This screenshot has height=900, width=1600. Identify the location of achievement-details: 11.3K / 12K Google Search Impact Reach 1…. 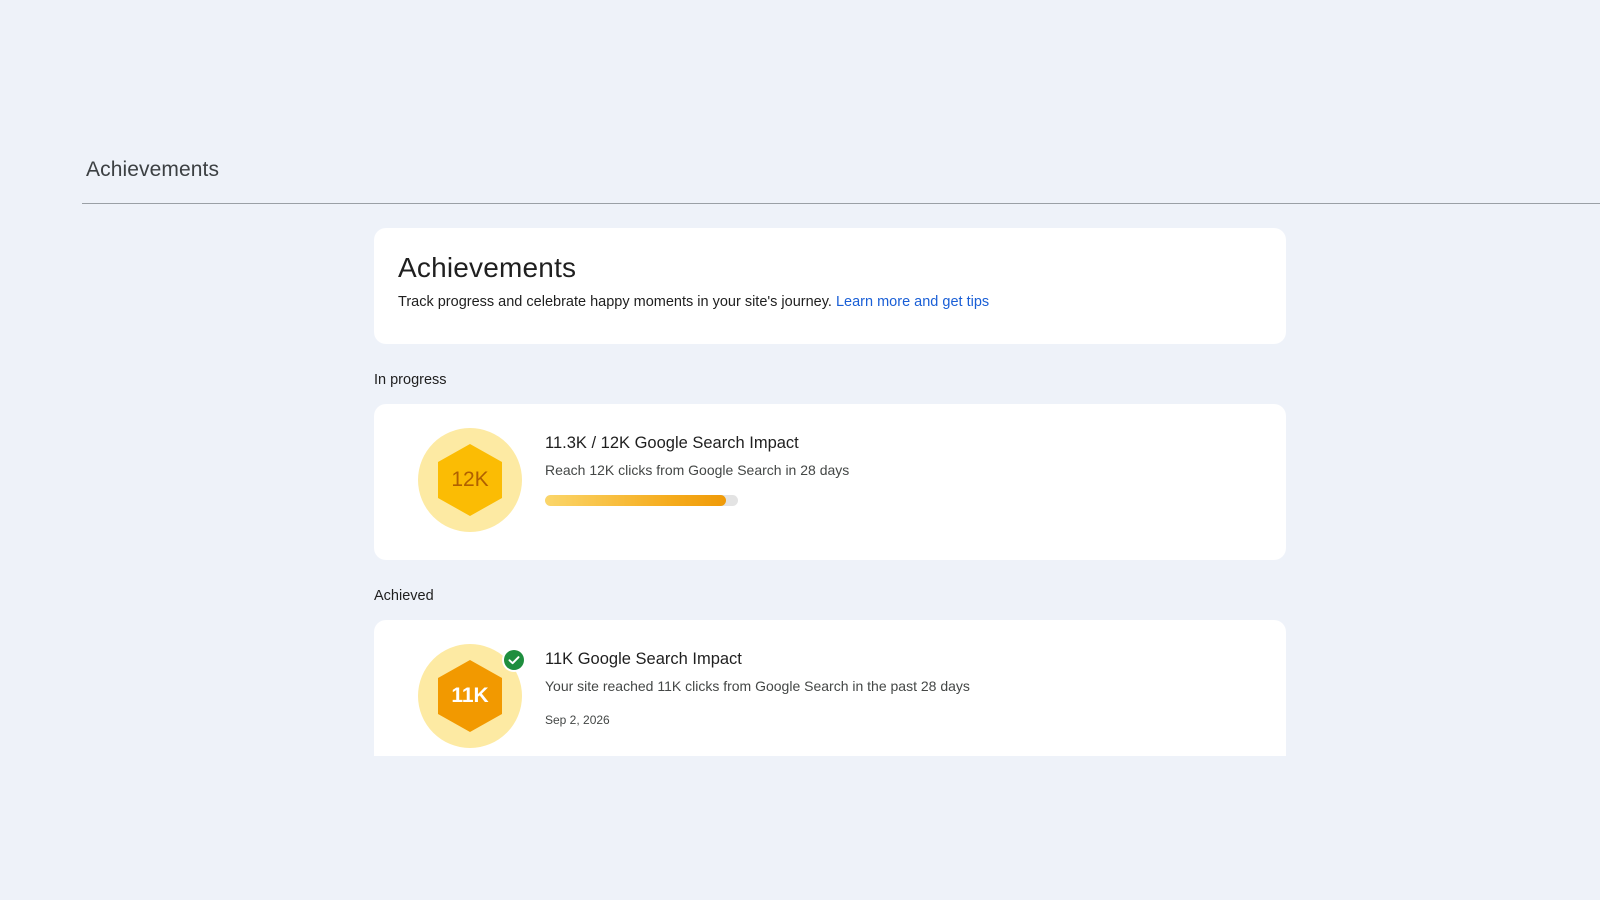
(697, 470).